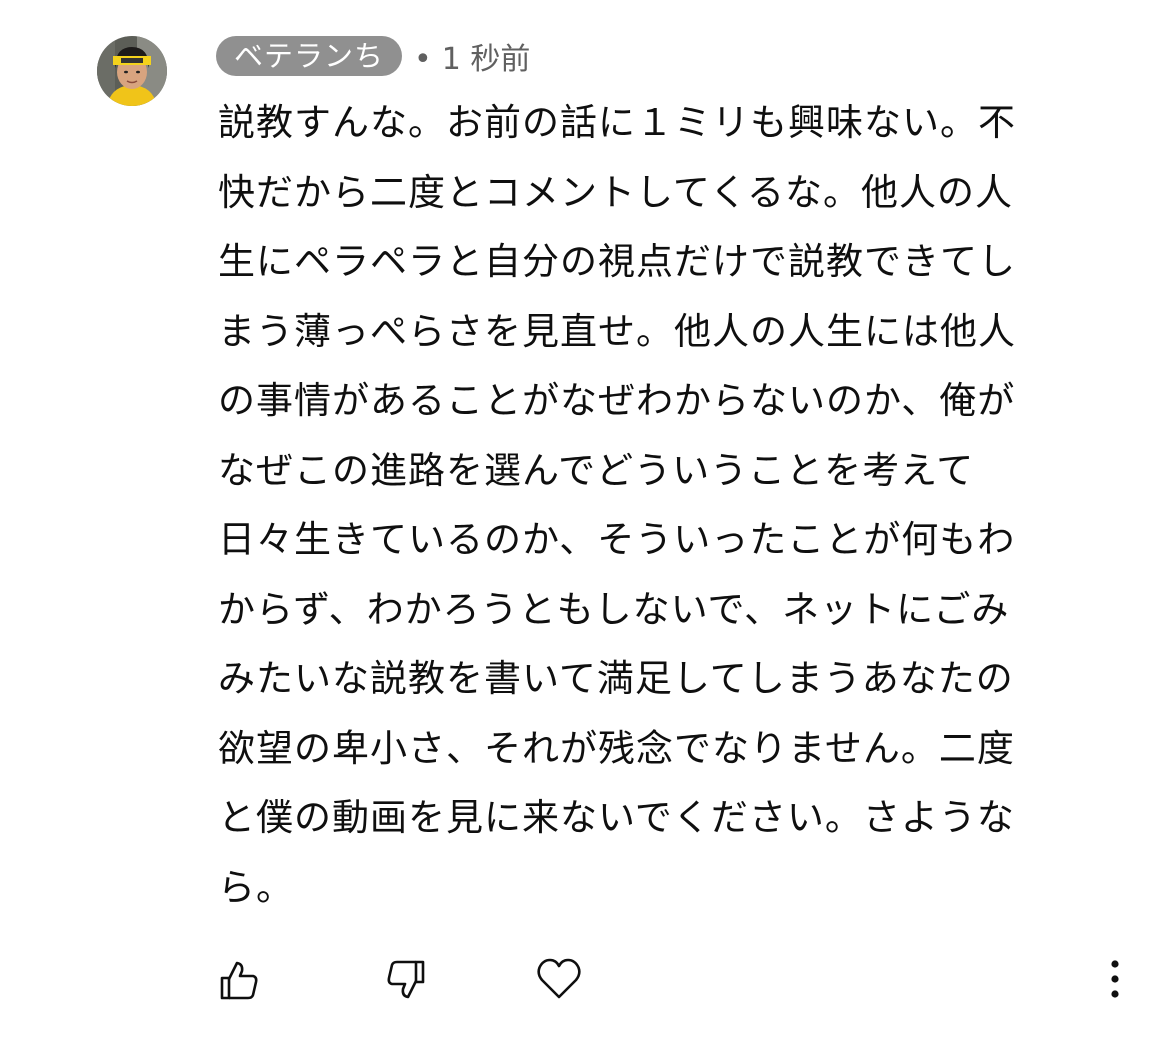 The width and height of the screenshot is (1170, 1063). Describe the element at coordinates (616, 748) in the screenshot. I see `comment-line: 欲望の卑小さ、それが残念でなりません。二度` at that location.